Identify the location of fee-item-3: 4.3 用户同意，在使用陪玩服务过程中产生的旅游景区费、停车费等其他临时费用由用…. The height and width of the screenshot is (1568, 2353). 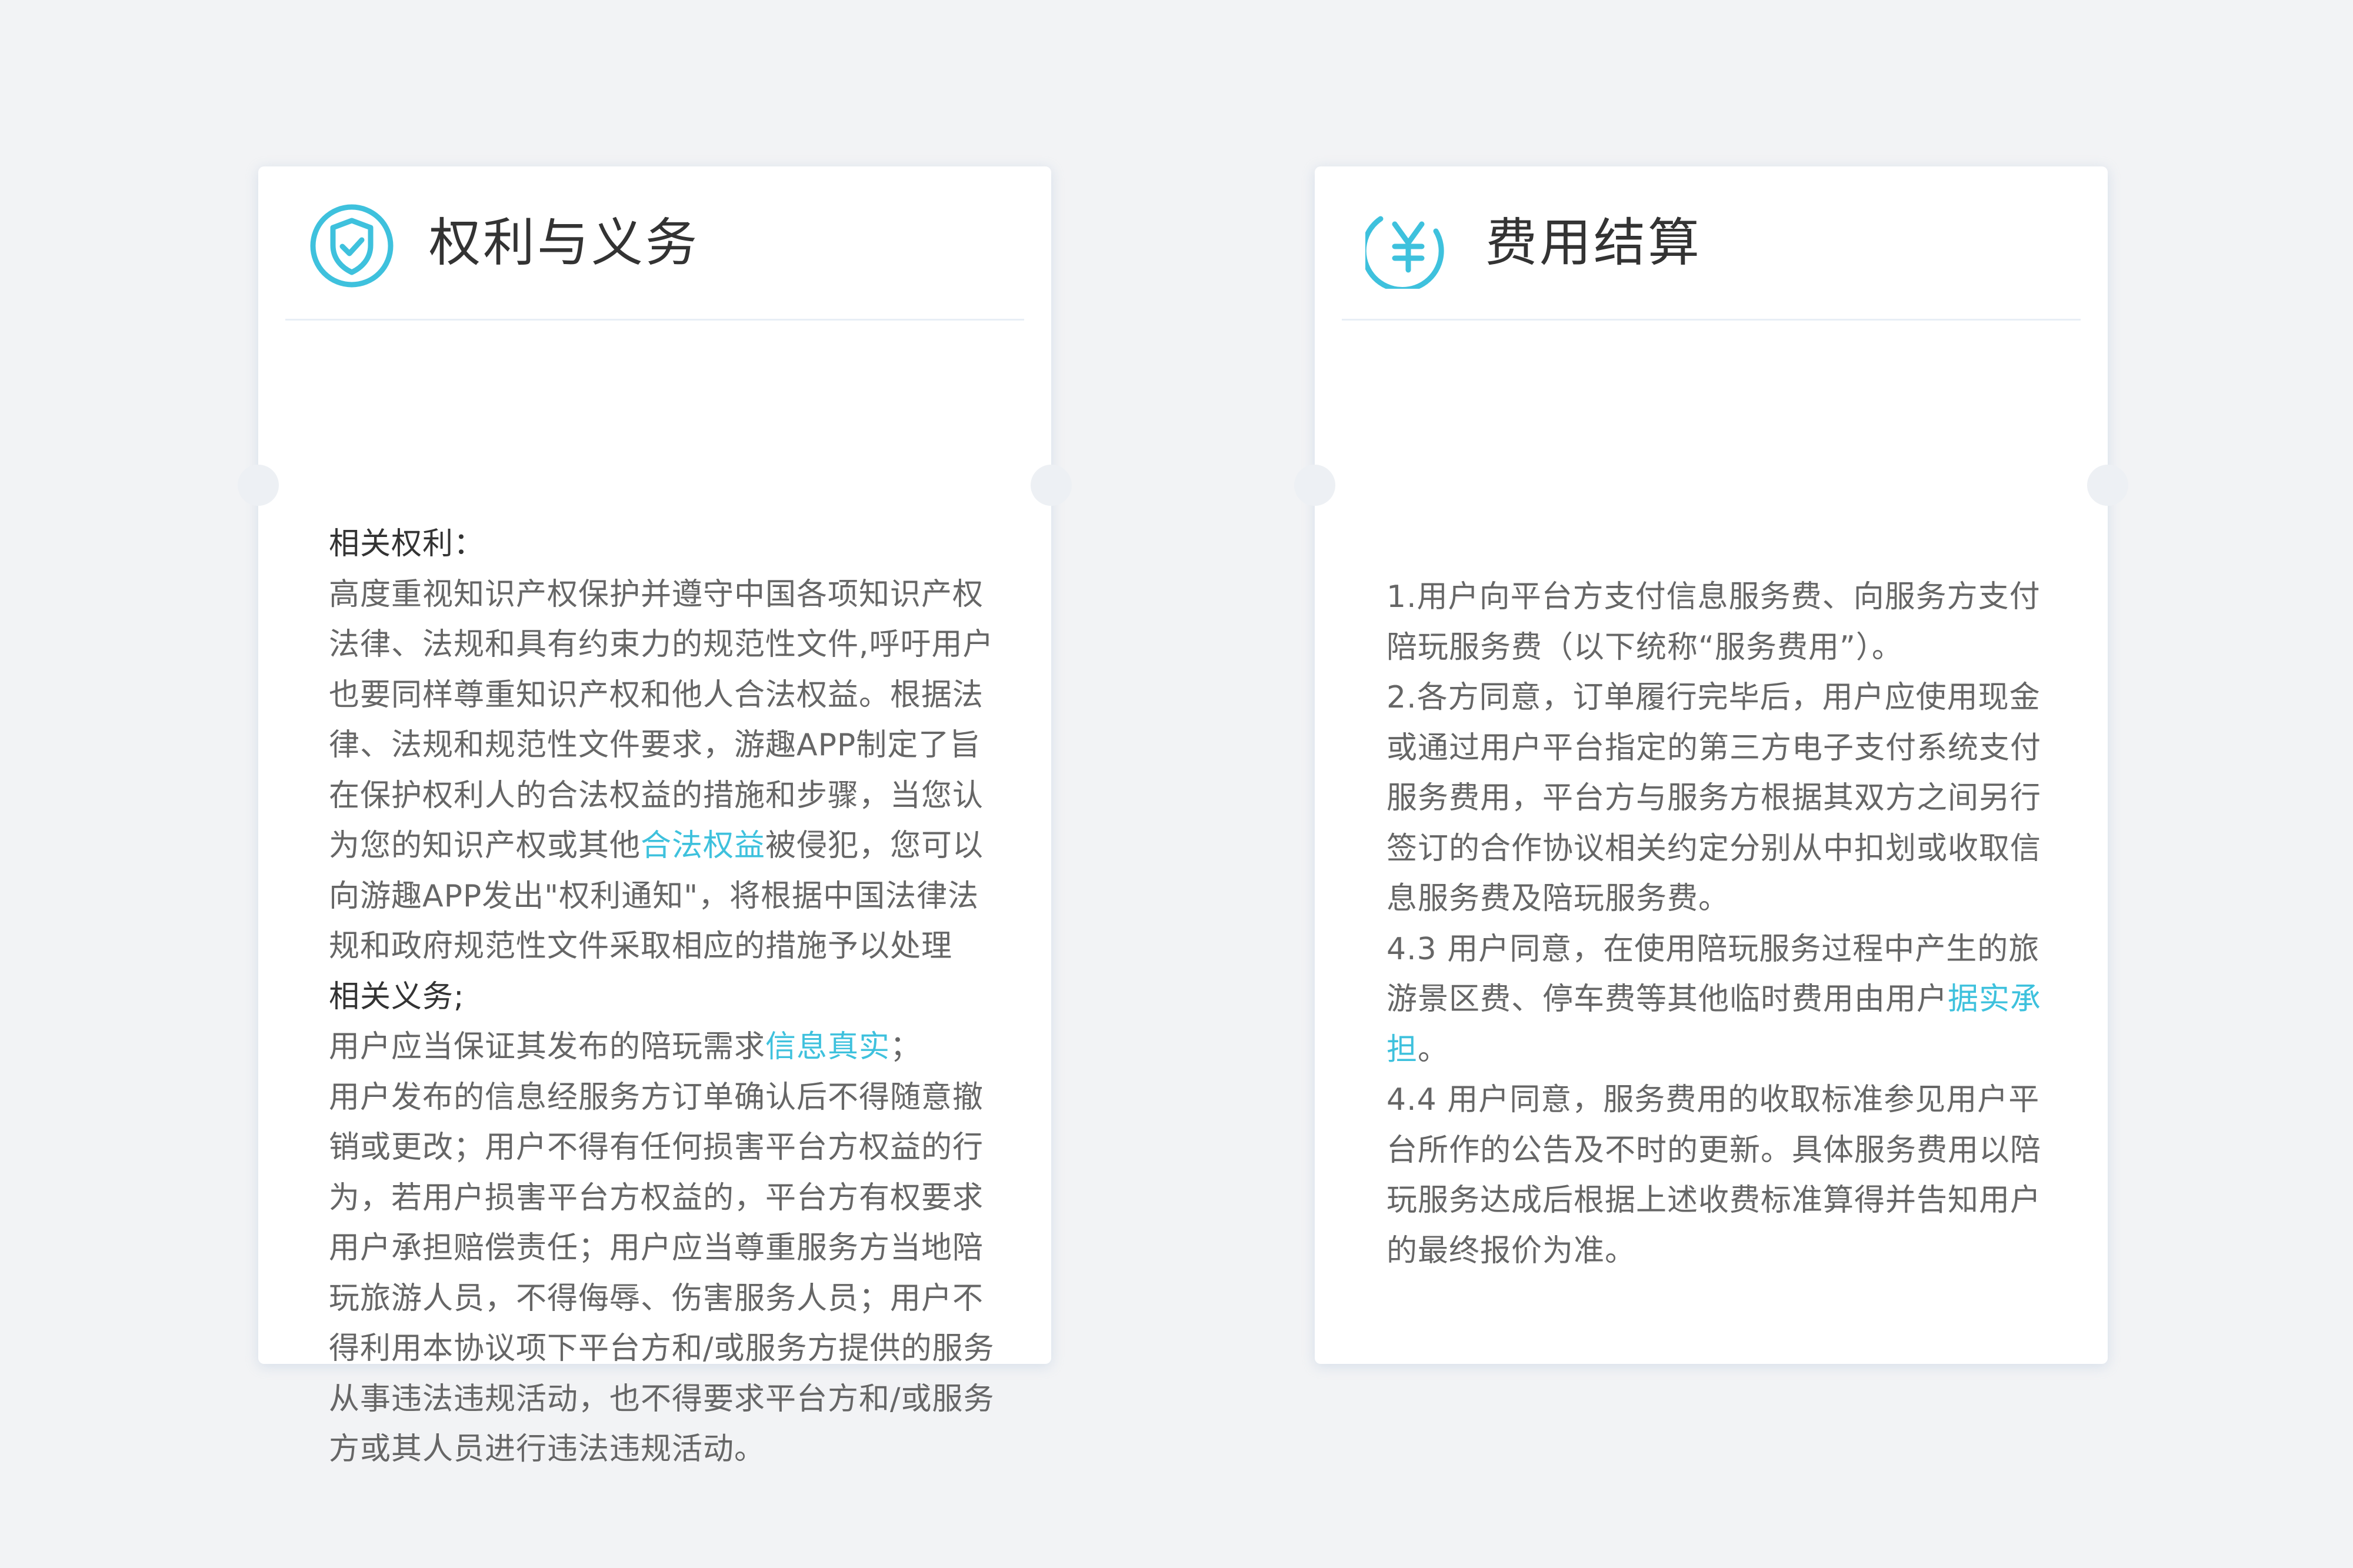
(1720, 1000).